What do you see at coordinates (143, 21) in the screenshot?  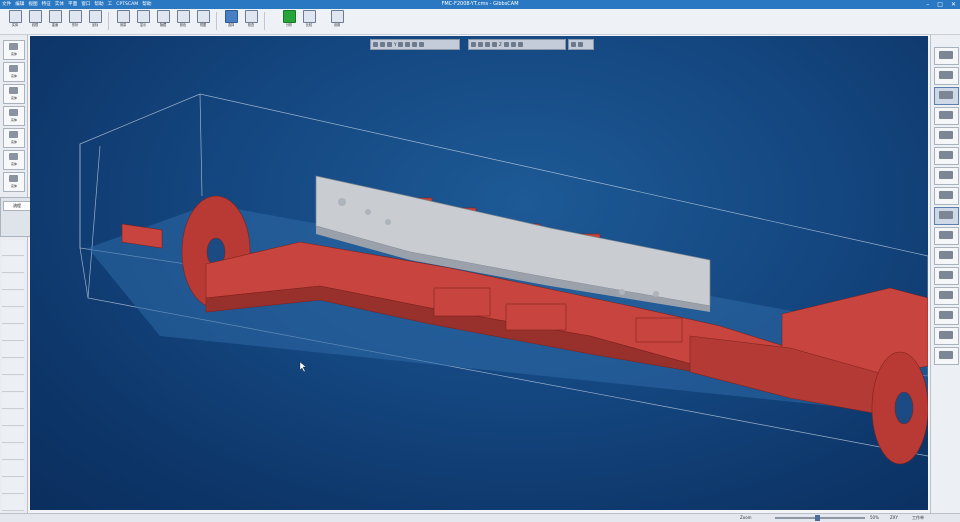 I see `ribbon-button-display: 显示` at bounding box center [143, 21].